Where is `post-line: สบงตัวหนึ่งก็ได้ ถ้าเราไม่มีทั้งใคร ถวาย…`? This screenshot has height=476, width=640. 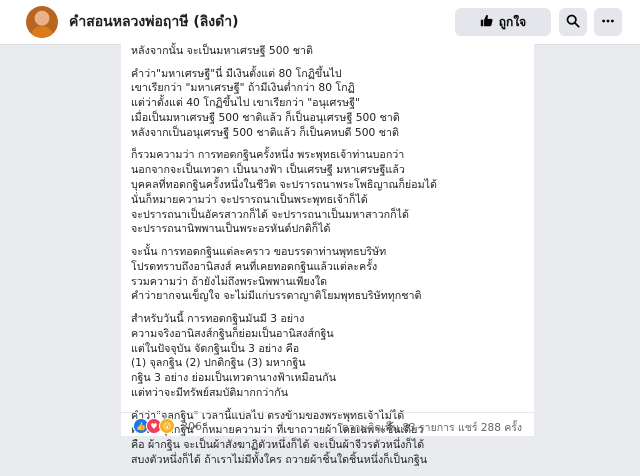
post-line: สบงตัวหนึ่งก็ได้ ถ้าเราไม่มีทั้งใคร ถวาย… is located at coordinates (279, 459).